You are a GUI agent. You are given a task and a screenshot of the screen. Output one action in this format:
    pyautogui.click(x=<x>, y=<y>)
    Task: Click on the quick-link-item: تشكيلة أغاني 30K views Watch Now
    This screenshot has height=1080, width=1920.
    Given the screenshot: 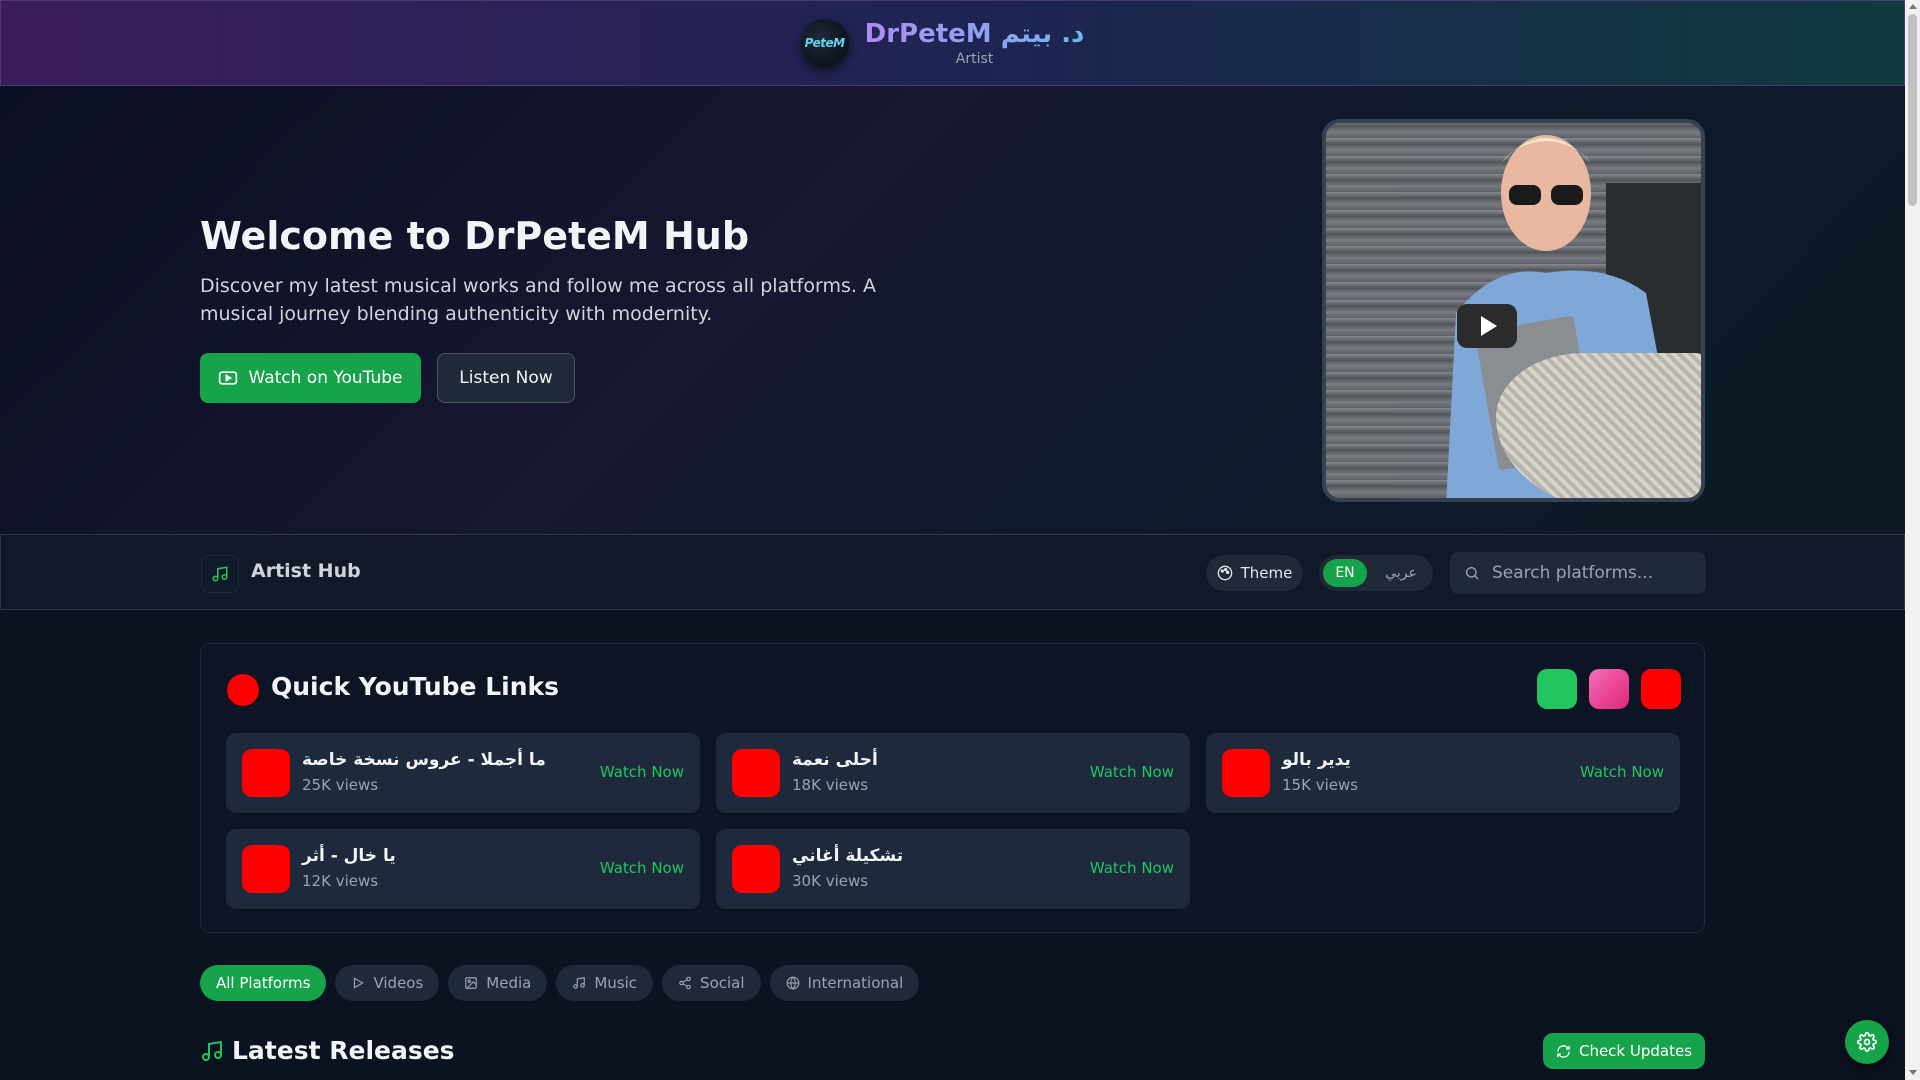 What is the action you would take?
    pyautogui.click(x=953, y=869)
    